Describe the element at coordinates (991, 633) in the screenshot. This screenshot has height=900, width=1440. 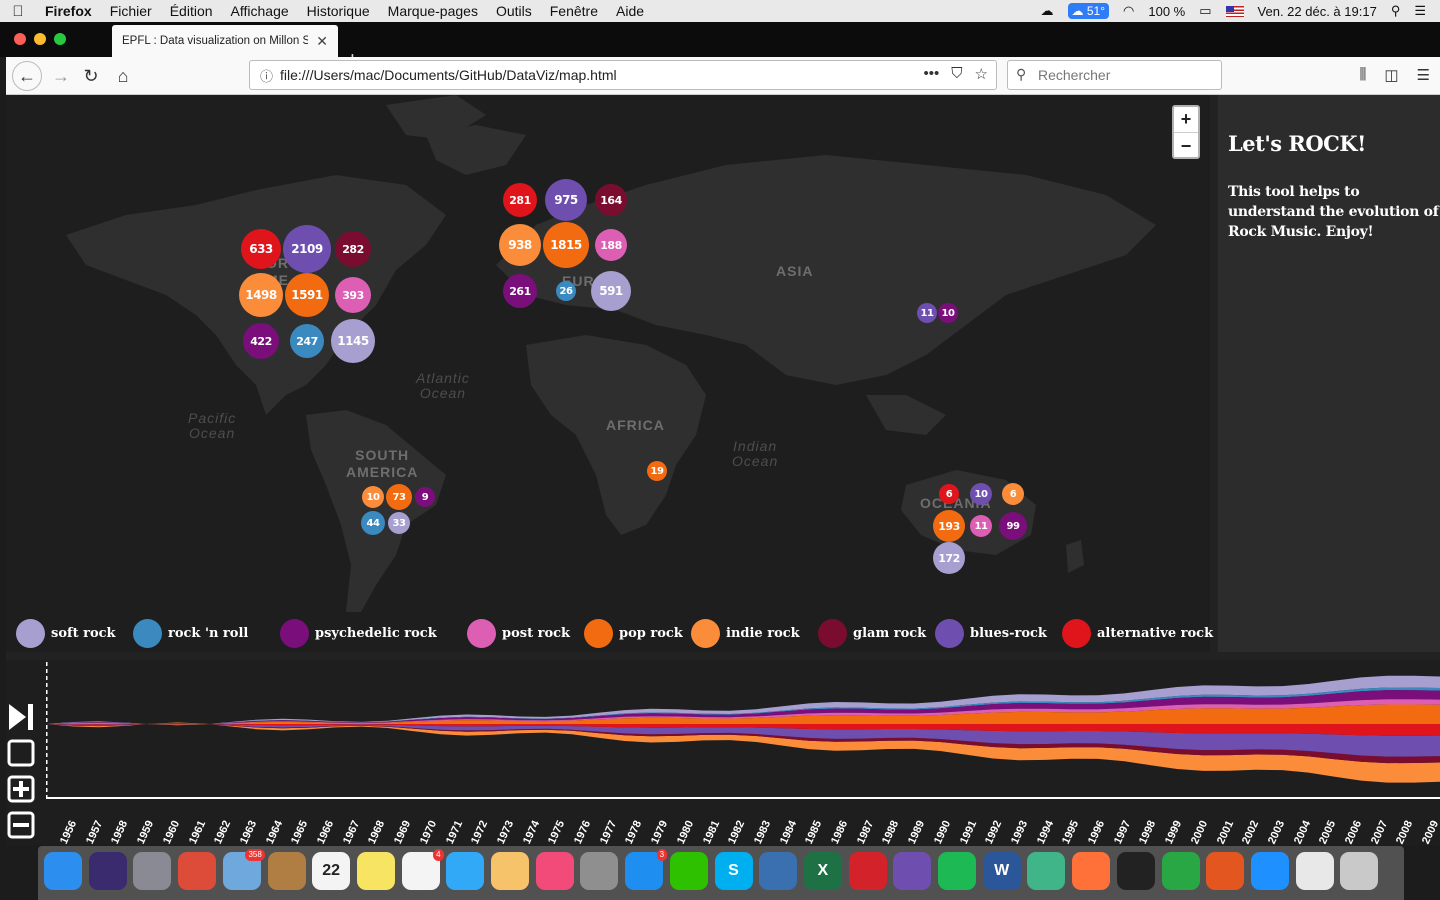
I see `legend-item: blues-rock` at that location.